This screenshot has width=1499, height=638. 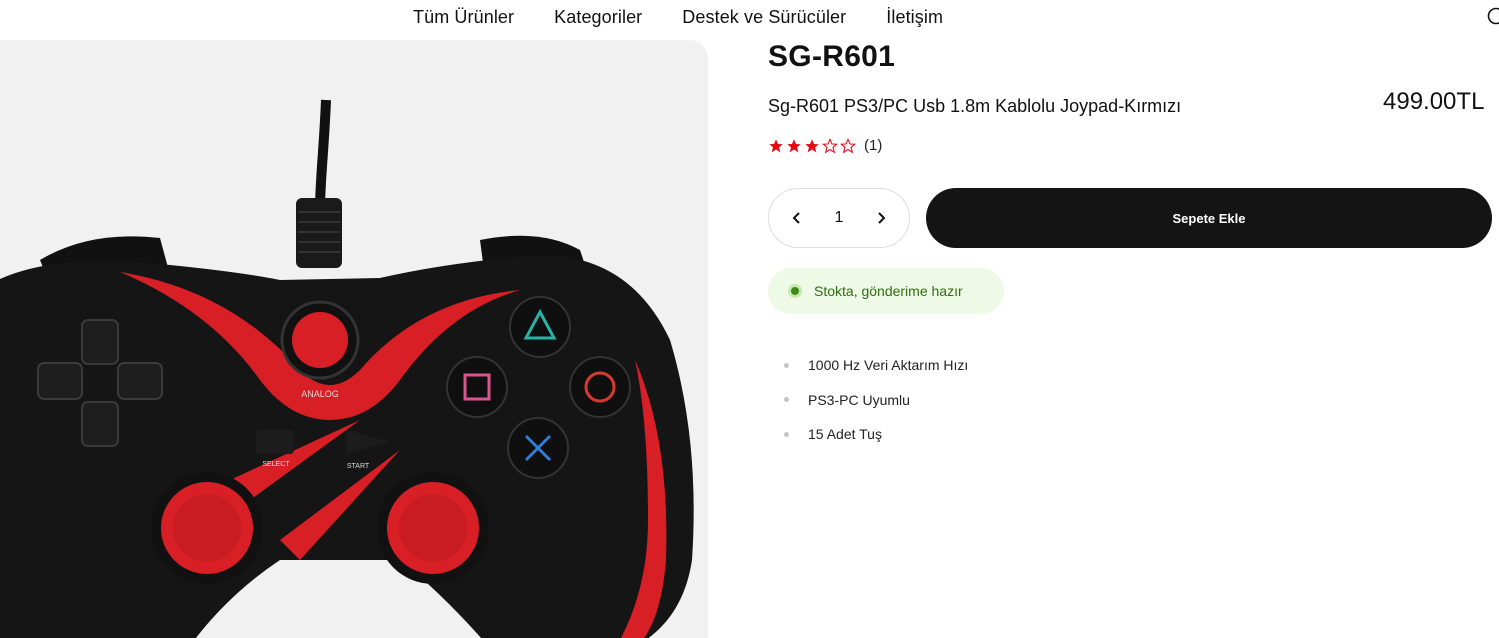 I want to click on feature-item: 15 Adet Tuş, so click(x=876, y=434).